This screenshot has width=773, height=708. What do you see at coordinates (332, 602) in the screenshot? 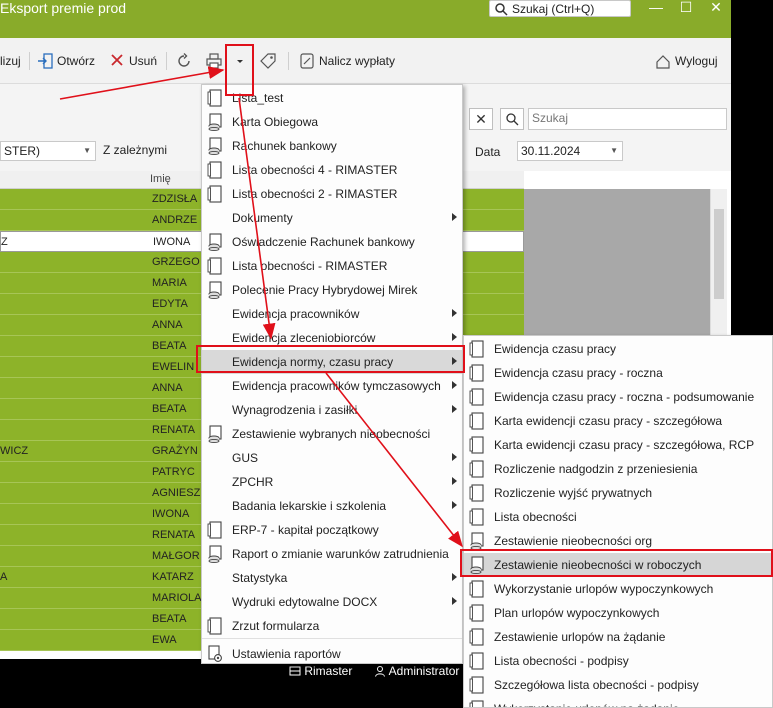
I see `print-menu-item: Wydruki edytowalne DOCX` at bounding box center [332, 602].